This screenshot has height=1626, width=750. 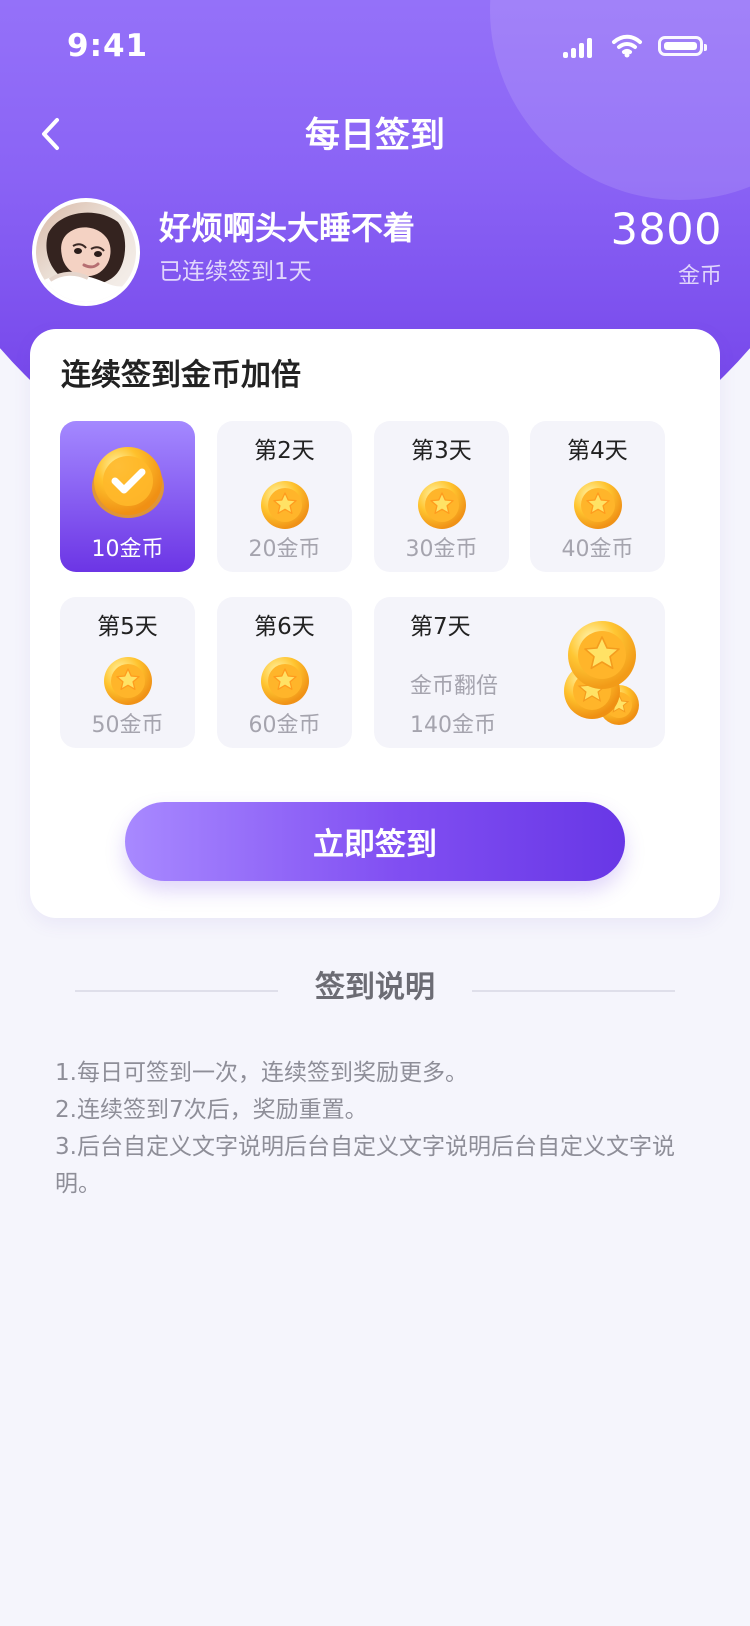 I want to click on user-avatar, so click(x=86, y=252).